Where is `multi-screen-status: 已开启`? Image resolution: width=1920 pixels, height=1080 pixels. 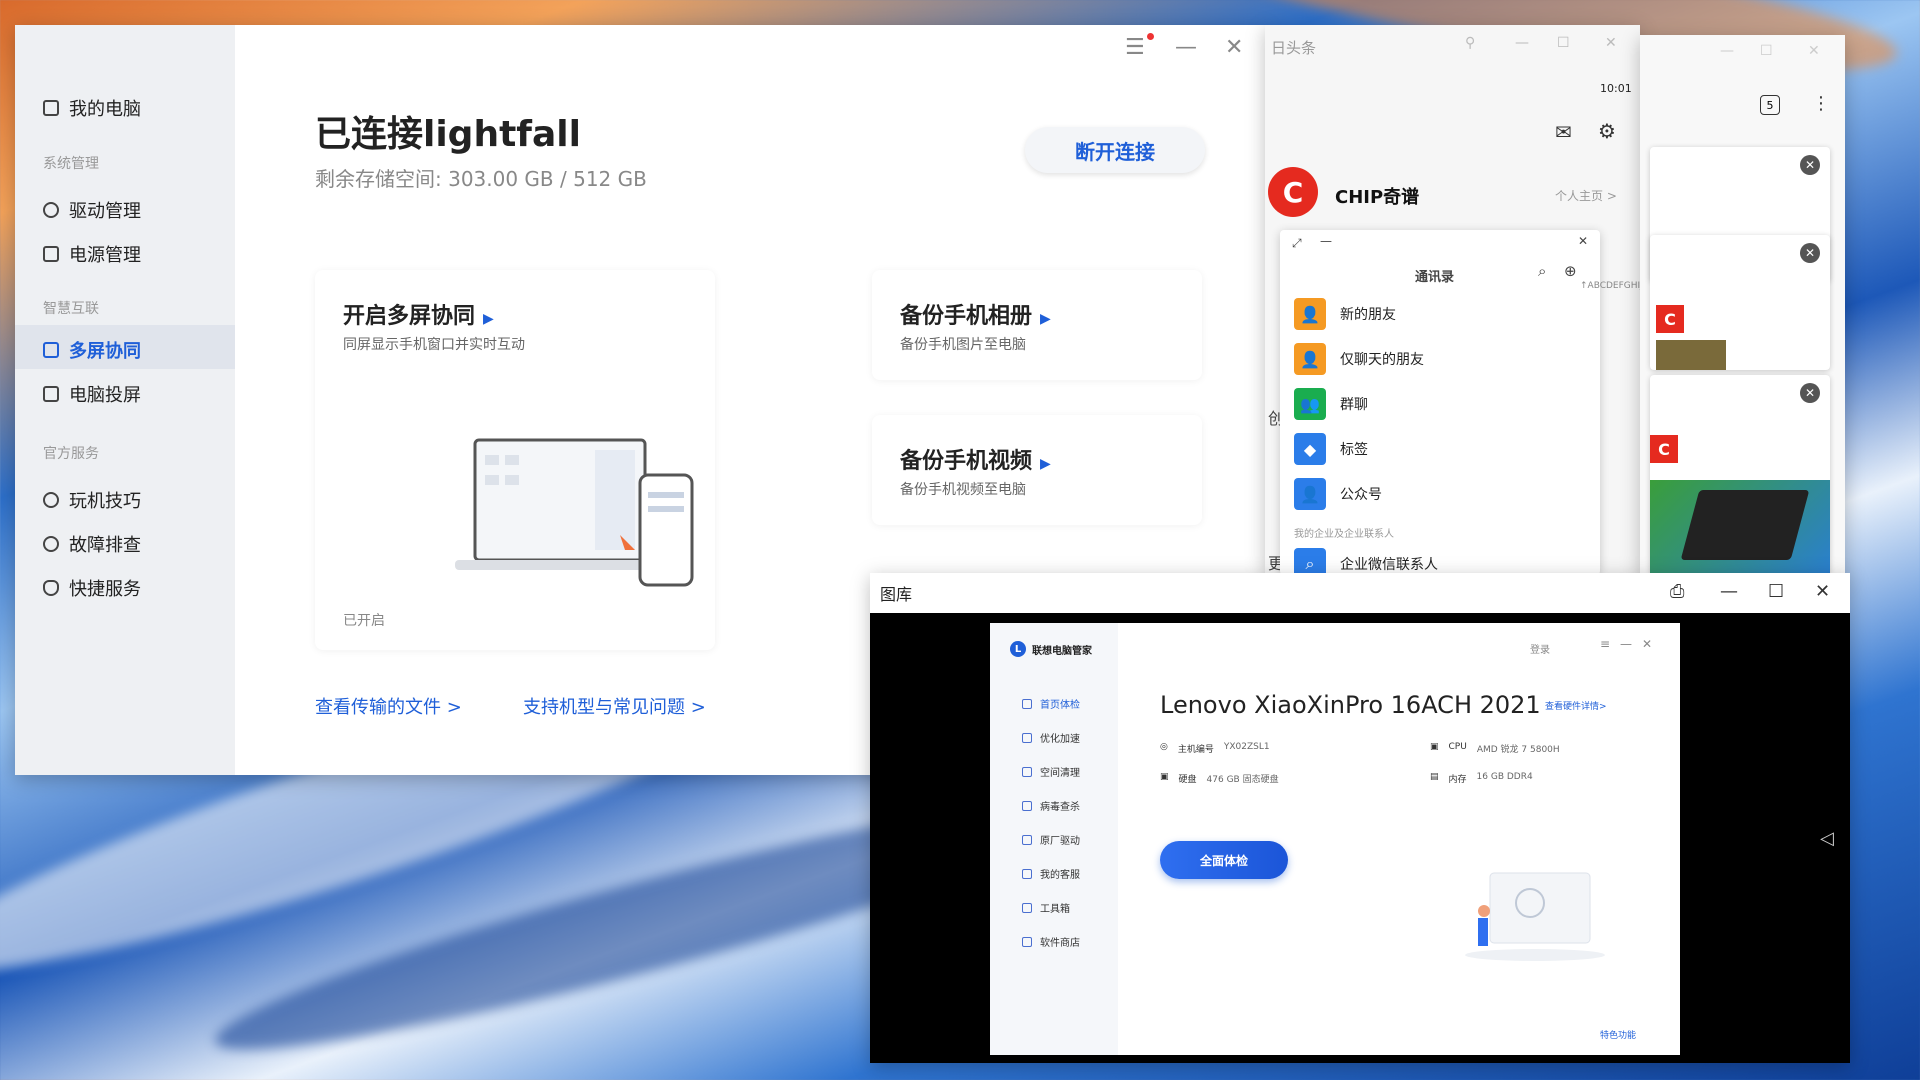 multi-screen-status: 已开启 is located at coordinates (364, 620).